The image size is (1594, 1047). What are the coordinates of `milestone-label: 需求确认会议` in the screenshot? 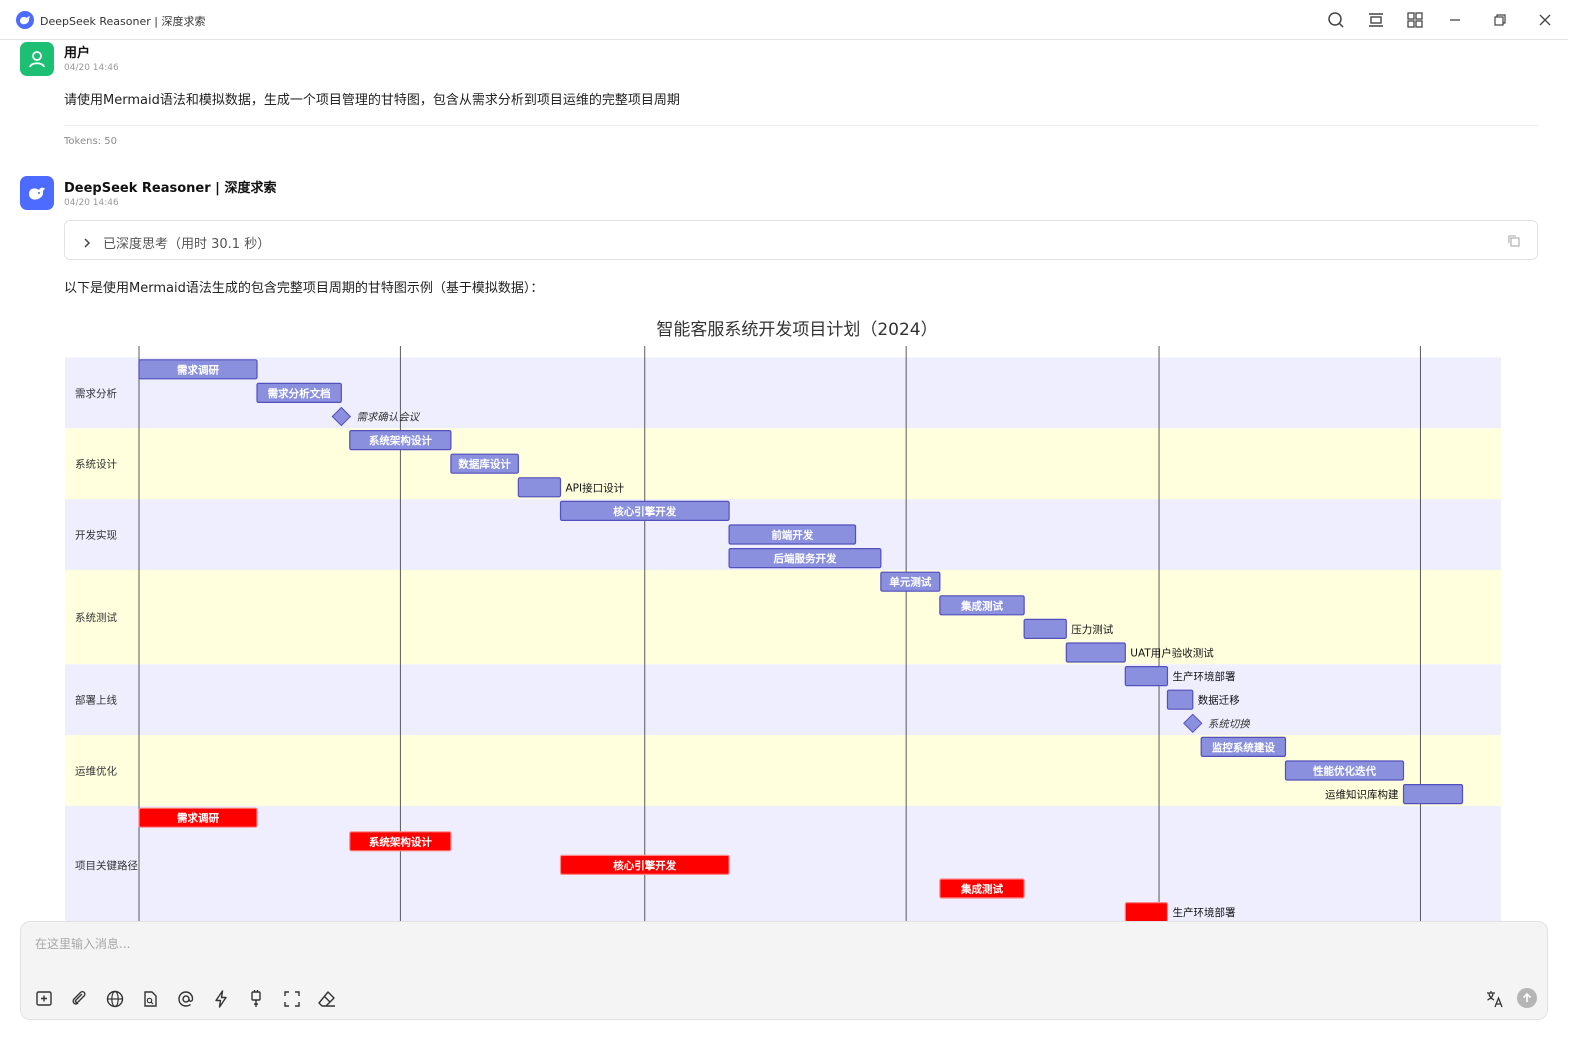 It's located at (388, 418).